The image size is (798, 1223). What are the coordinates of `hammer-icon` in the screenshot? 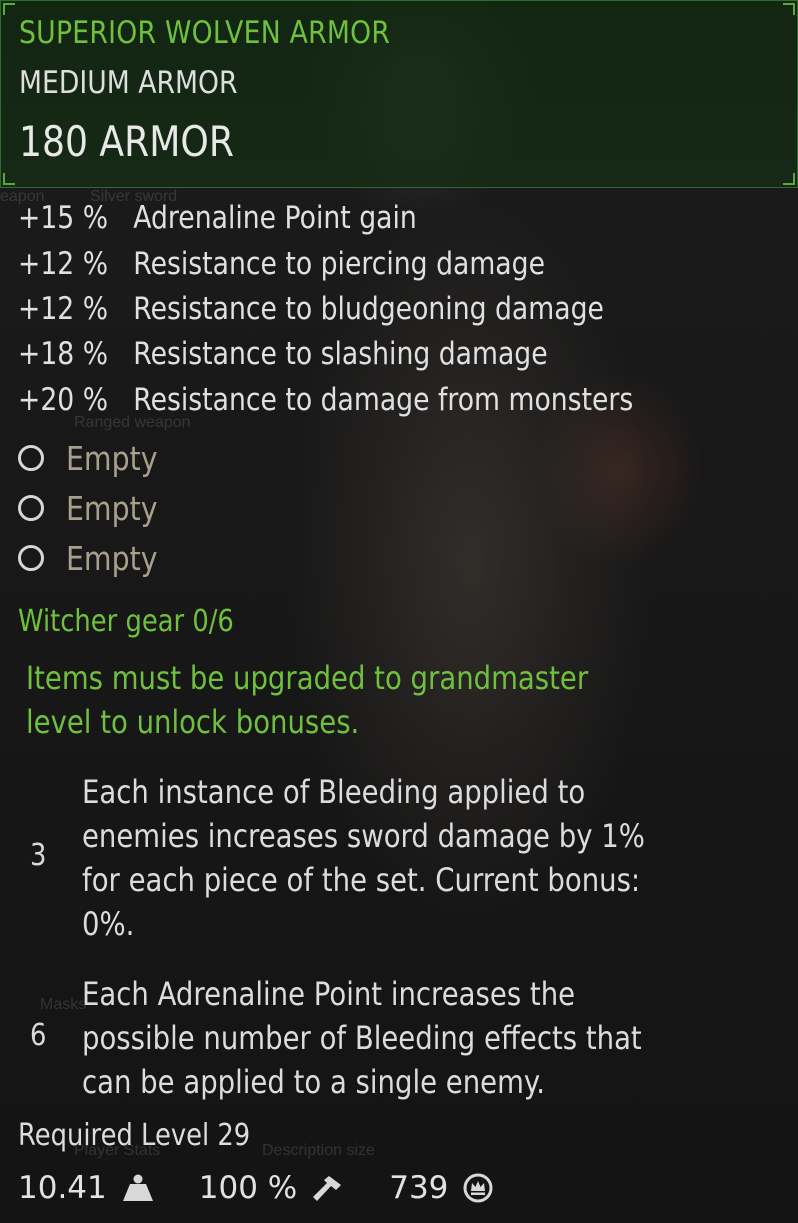 It's located at (328, 1188).